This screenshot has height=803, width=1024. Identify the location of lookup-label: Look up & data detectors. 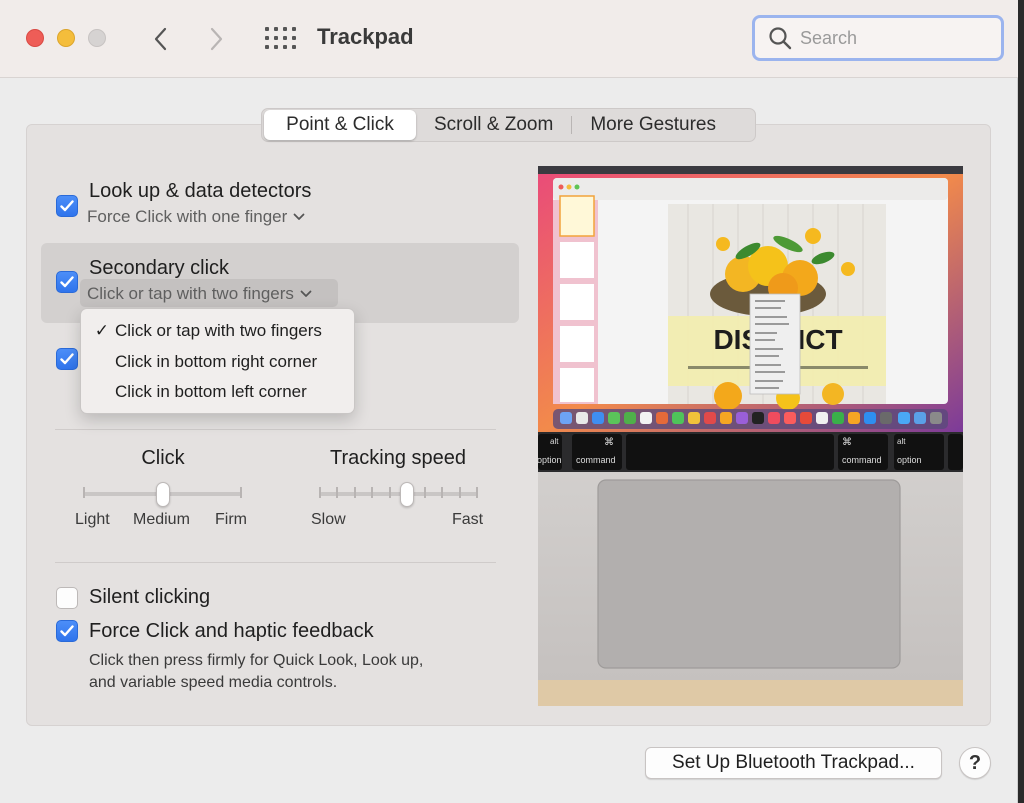
(200, 191).